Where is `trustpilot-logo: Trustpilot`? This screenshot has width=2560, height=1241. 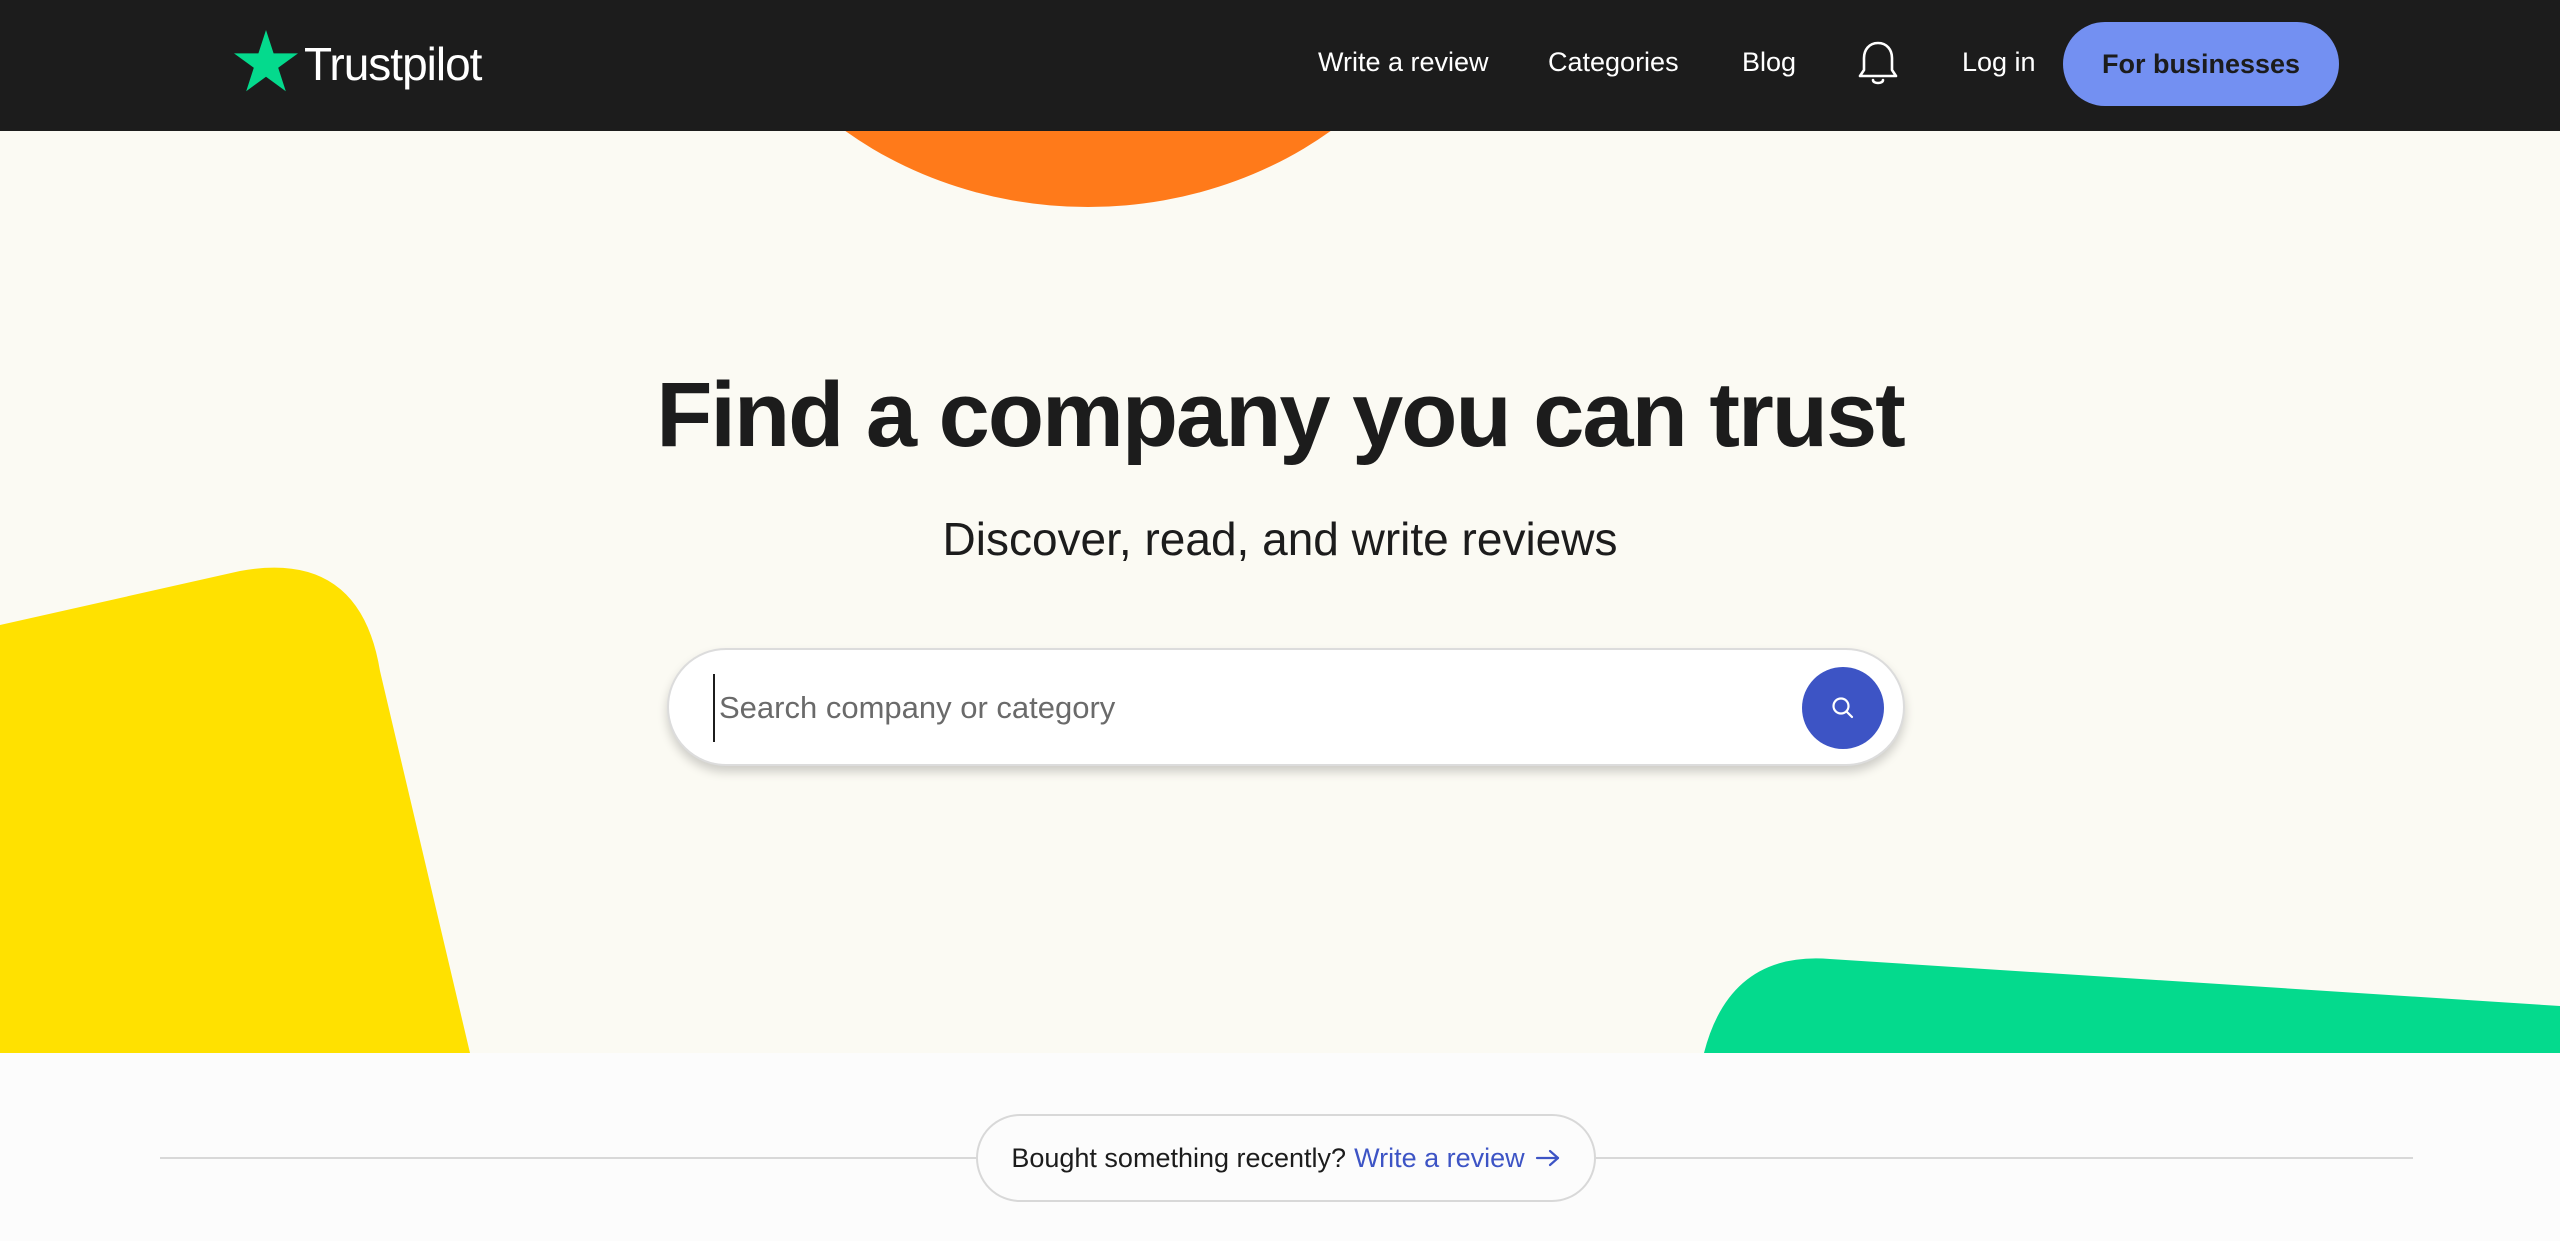
trustpilot-logo: Trustpilot is located at coordinates (358, 61).